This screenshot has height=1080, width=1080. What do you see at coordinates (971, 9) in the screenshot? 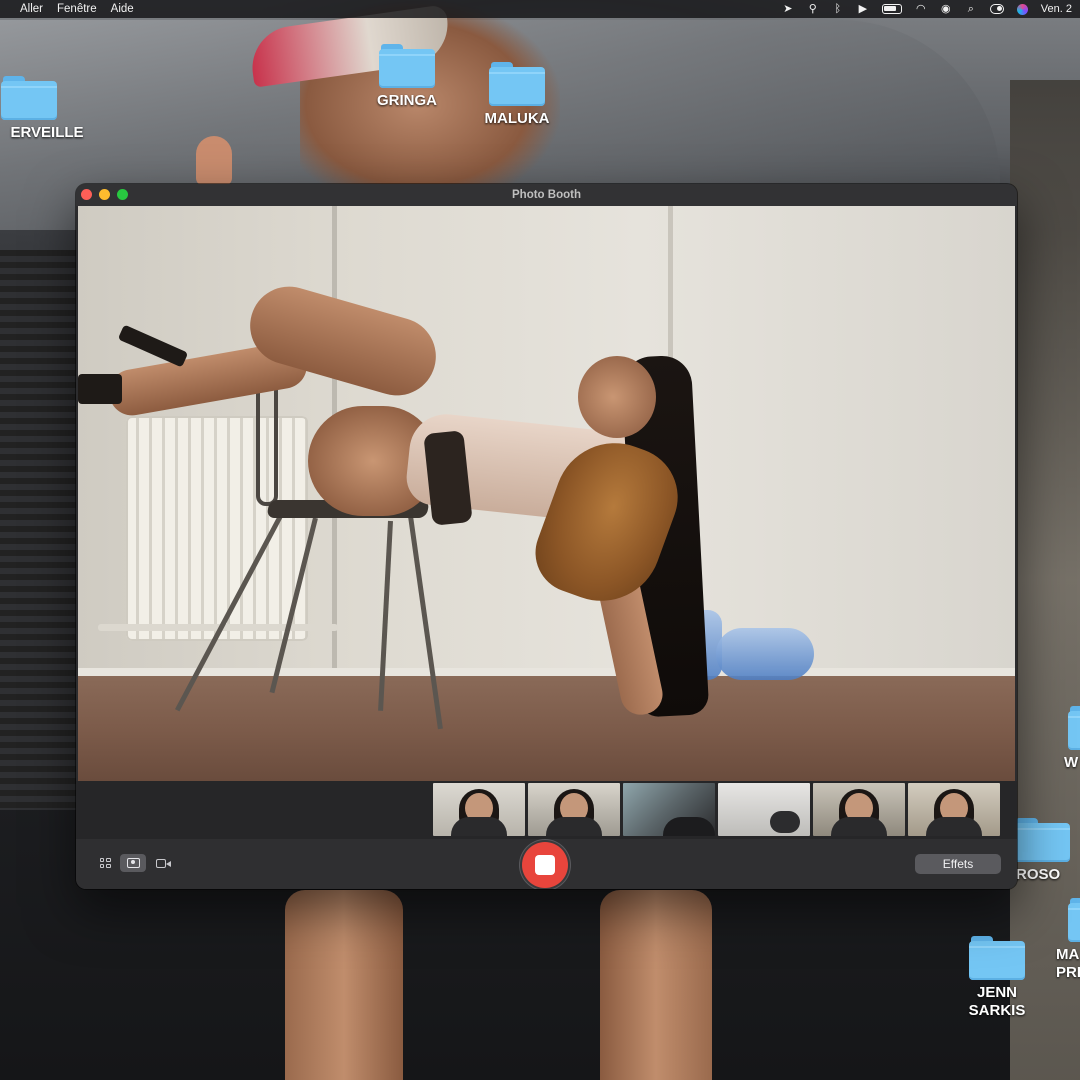
I see `search-icon: ⌕` at bounding box center [971, 9].